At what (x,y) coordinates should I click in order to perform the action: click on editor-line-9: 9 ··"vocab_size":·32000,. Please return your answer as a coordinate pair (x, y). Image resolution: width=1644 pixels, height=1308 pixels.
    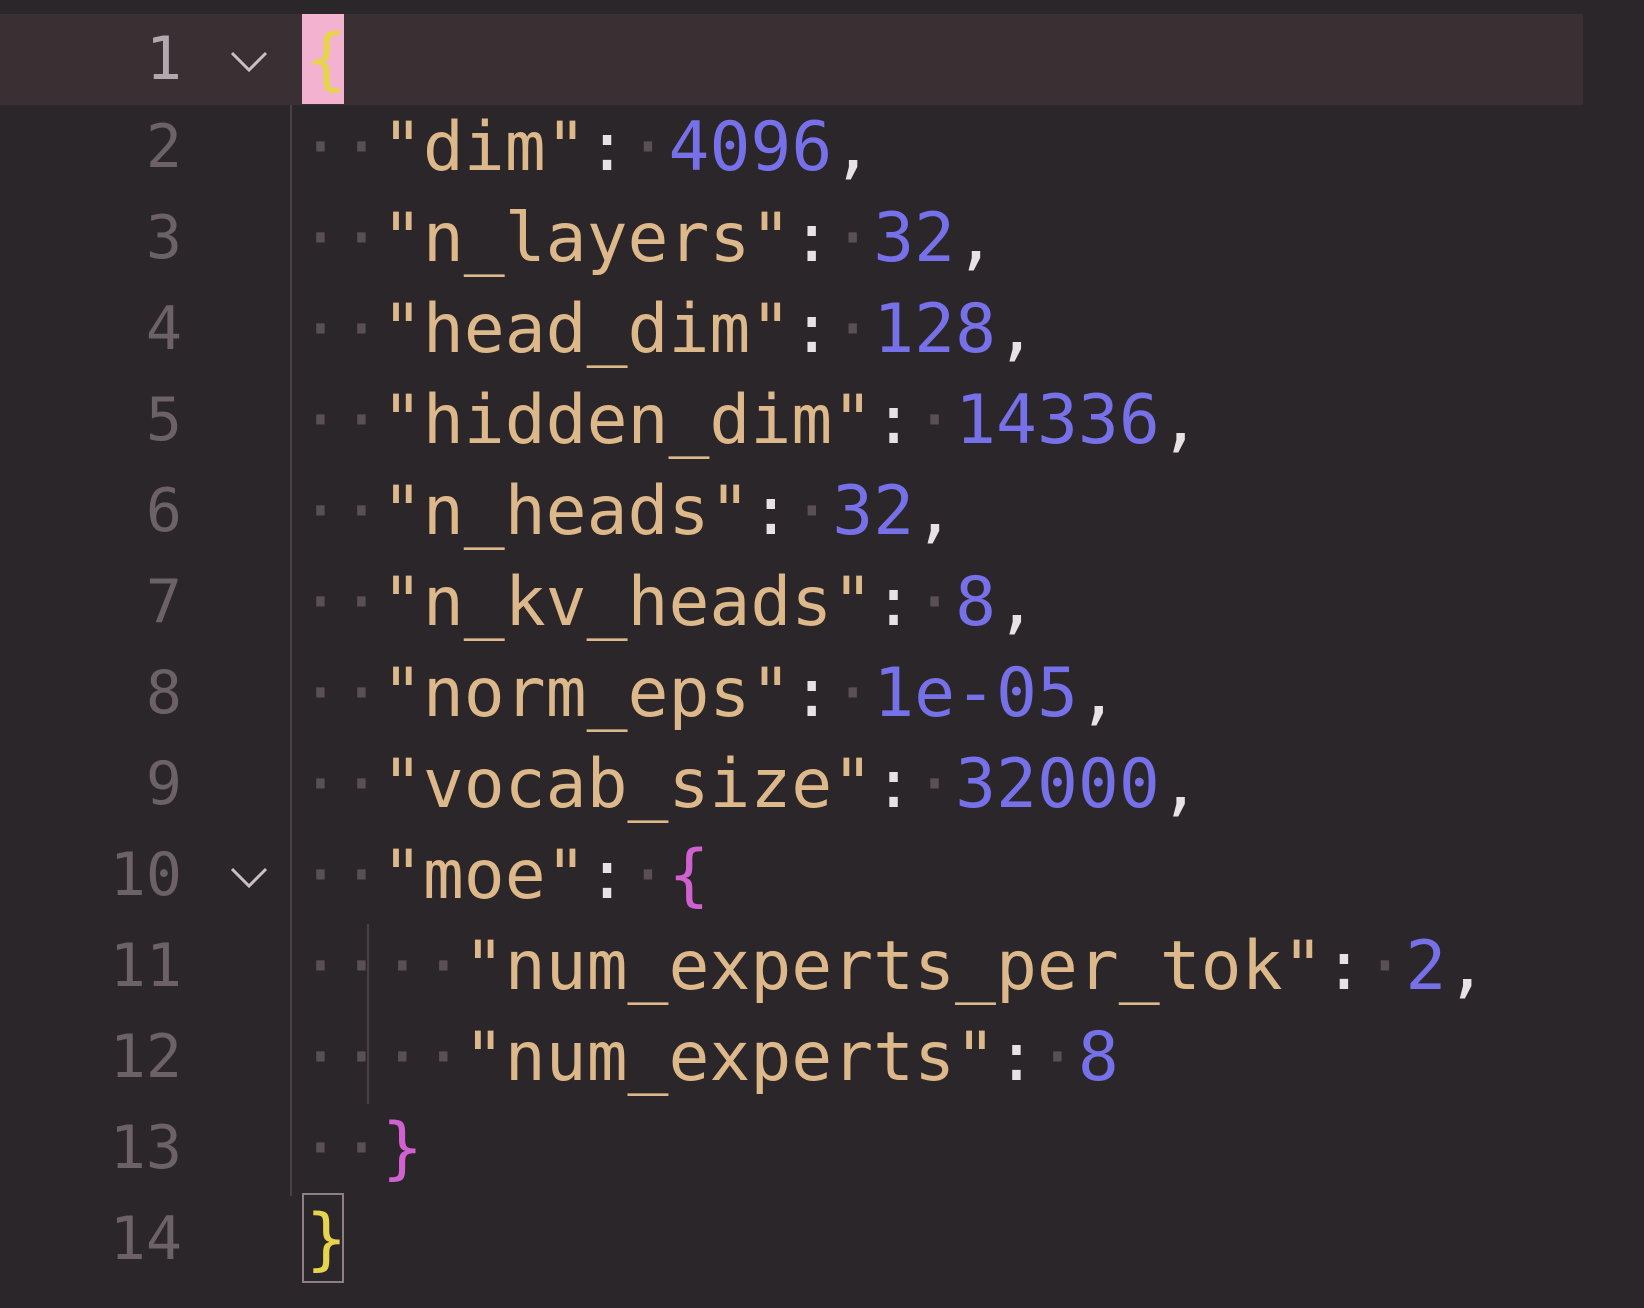
    Looking at the image, I should click on (822, 784).